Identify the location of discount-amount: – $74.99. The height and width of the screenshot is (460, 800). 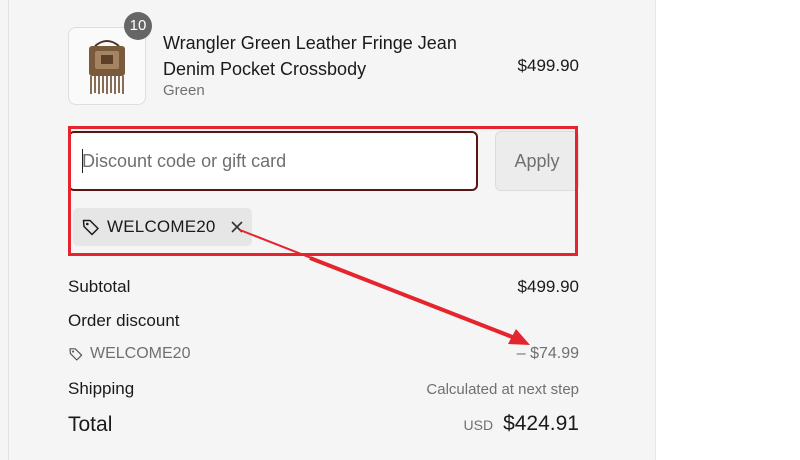
(547, 353).